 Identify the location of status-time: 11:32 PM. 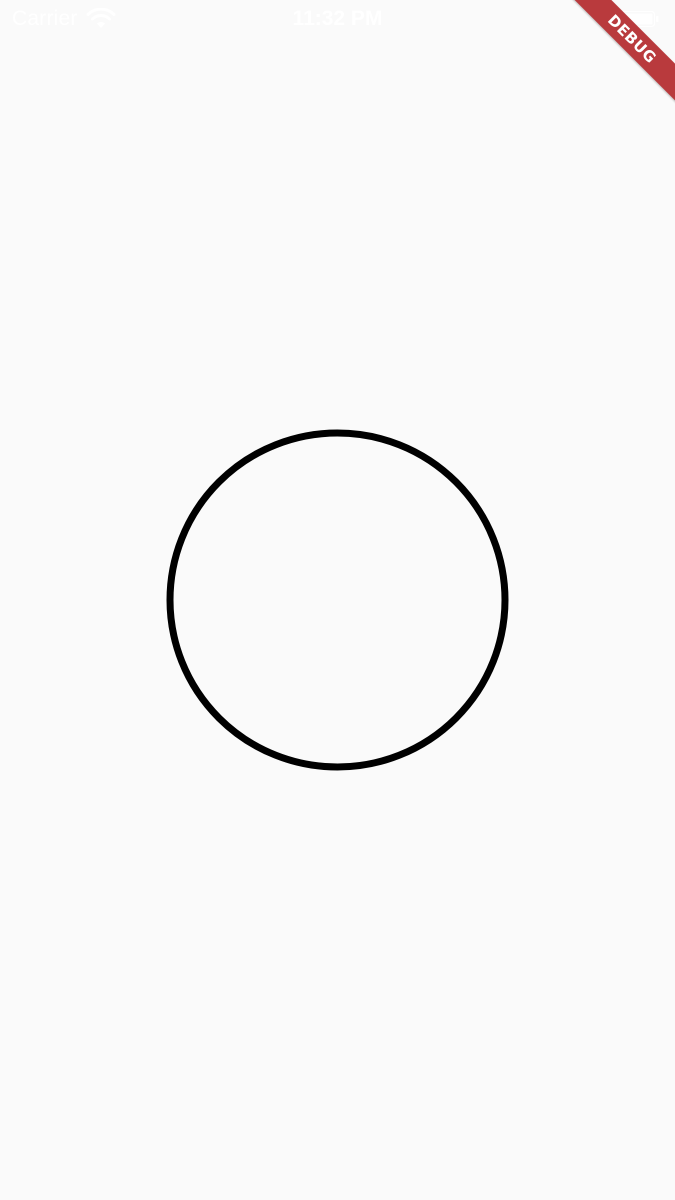
(337, 18).